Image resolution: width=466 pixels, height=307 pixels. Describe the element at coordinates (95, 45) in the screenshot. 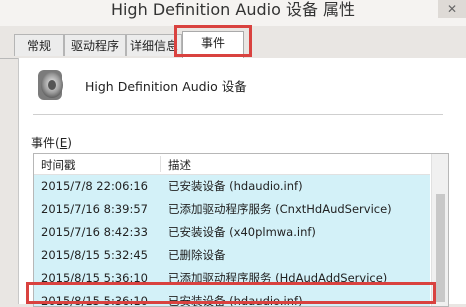

I see `tab-driver: 驱动程序` at that location.